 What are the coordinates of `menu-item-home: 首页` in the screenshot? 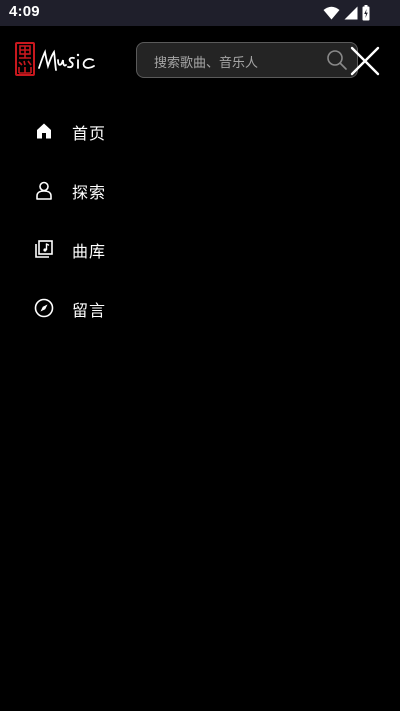 It's located at (100, 130).